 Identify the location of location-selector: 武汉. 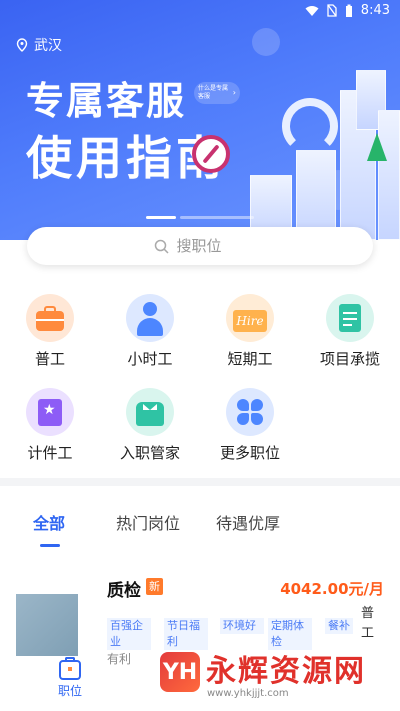
(39, 45).